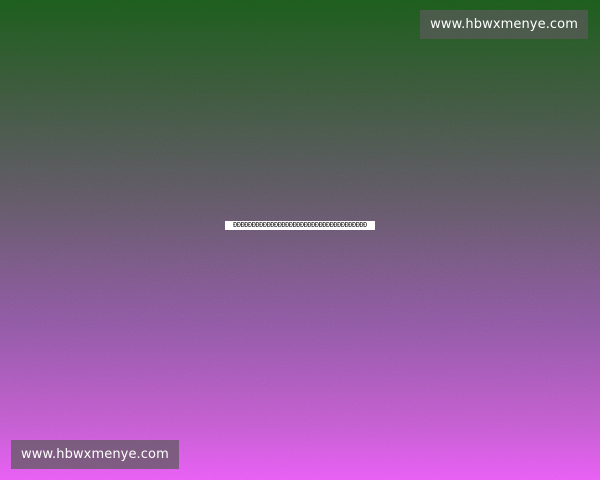  I want to click on watermark-top-right: www.hbwxmenye.com, so click(504, 24).